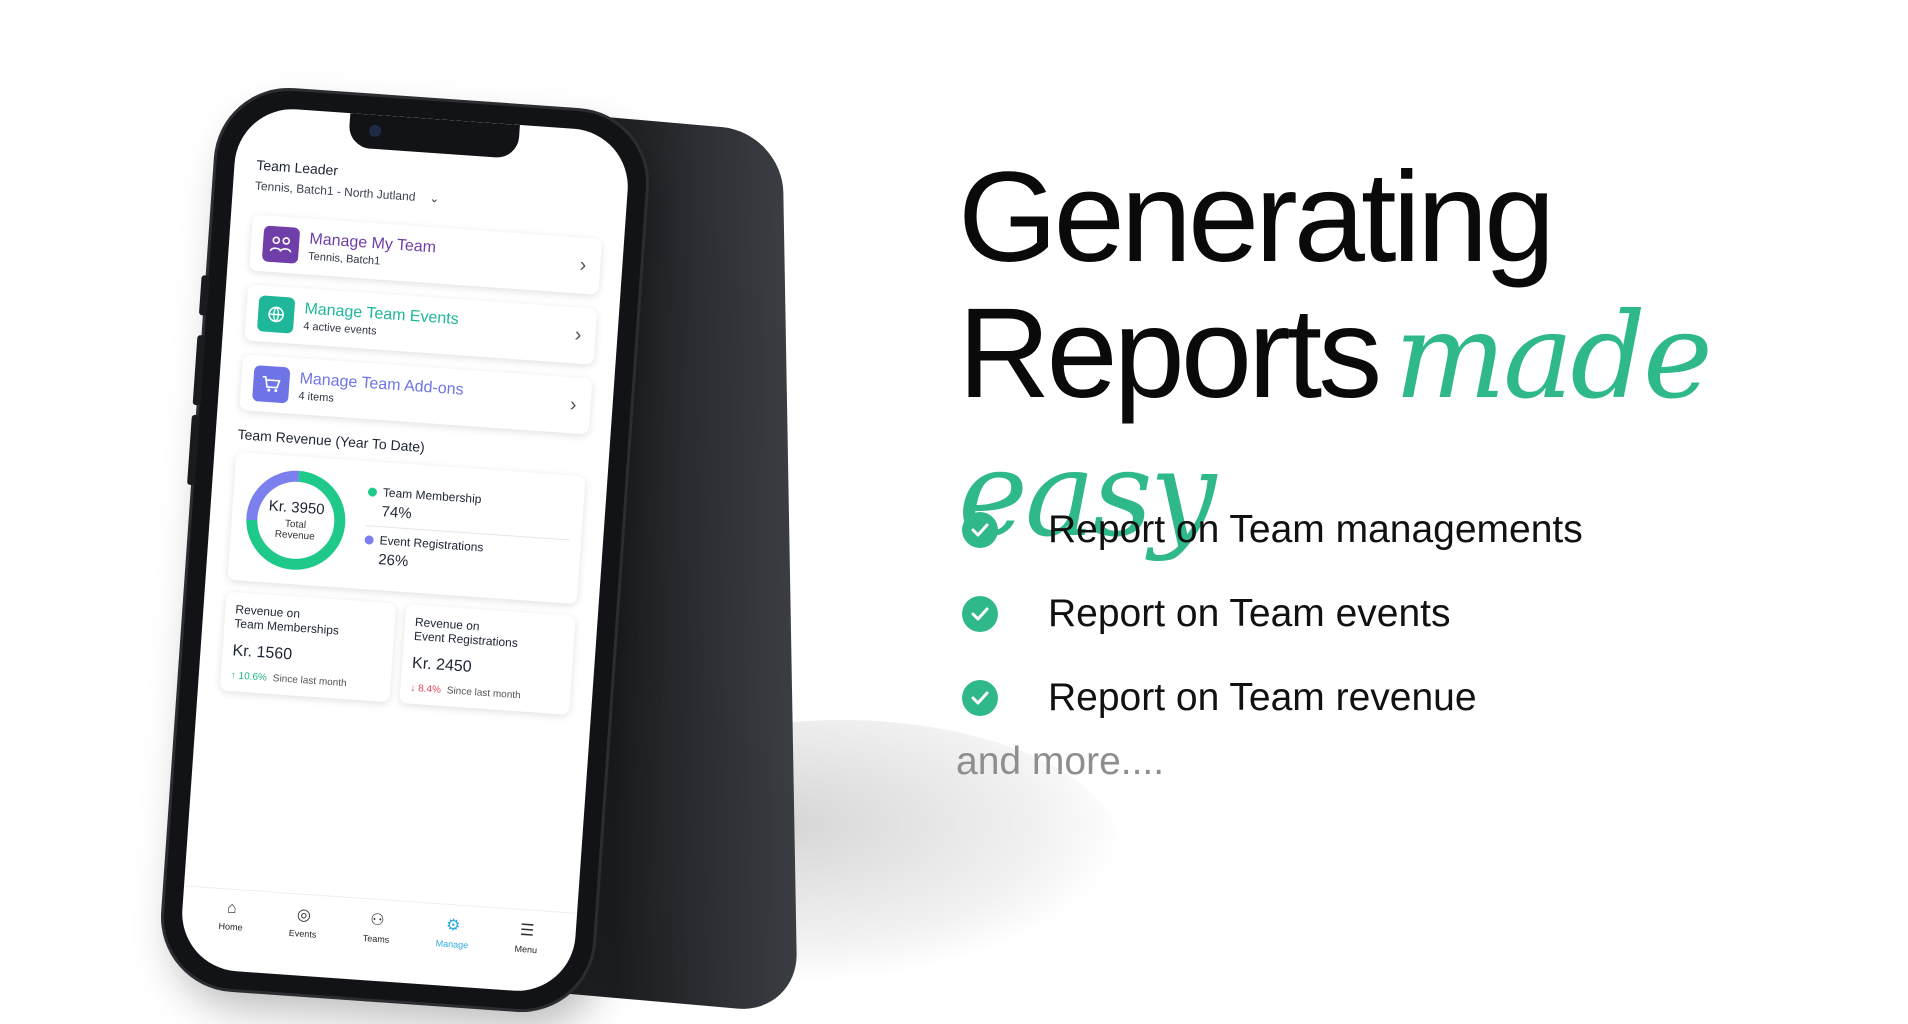 The height and width of the screenshot is (1024, 1908). I want to click on tab-label: Teams, so click(376, 939).